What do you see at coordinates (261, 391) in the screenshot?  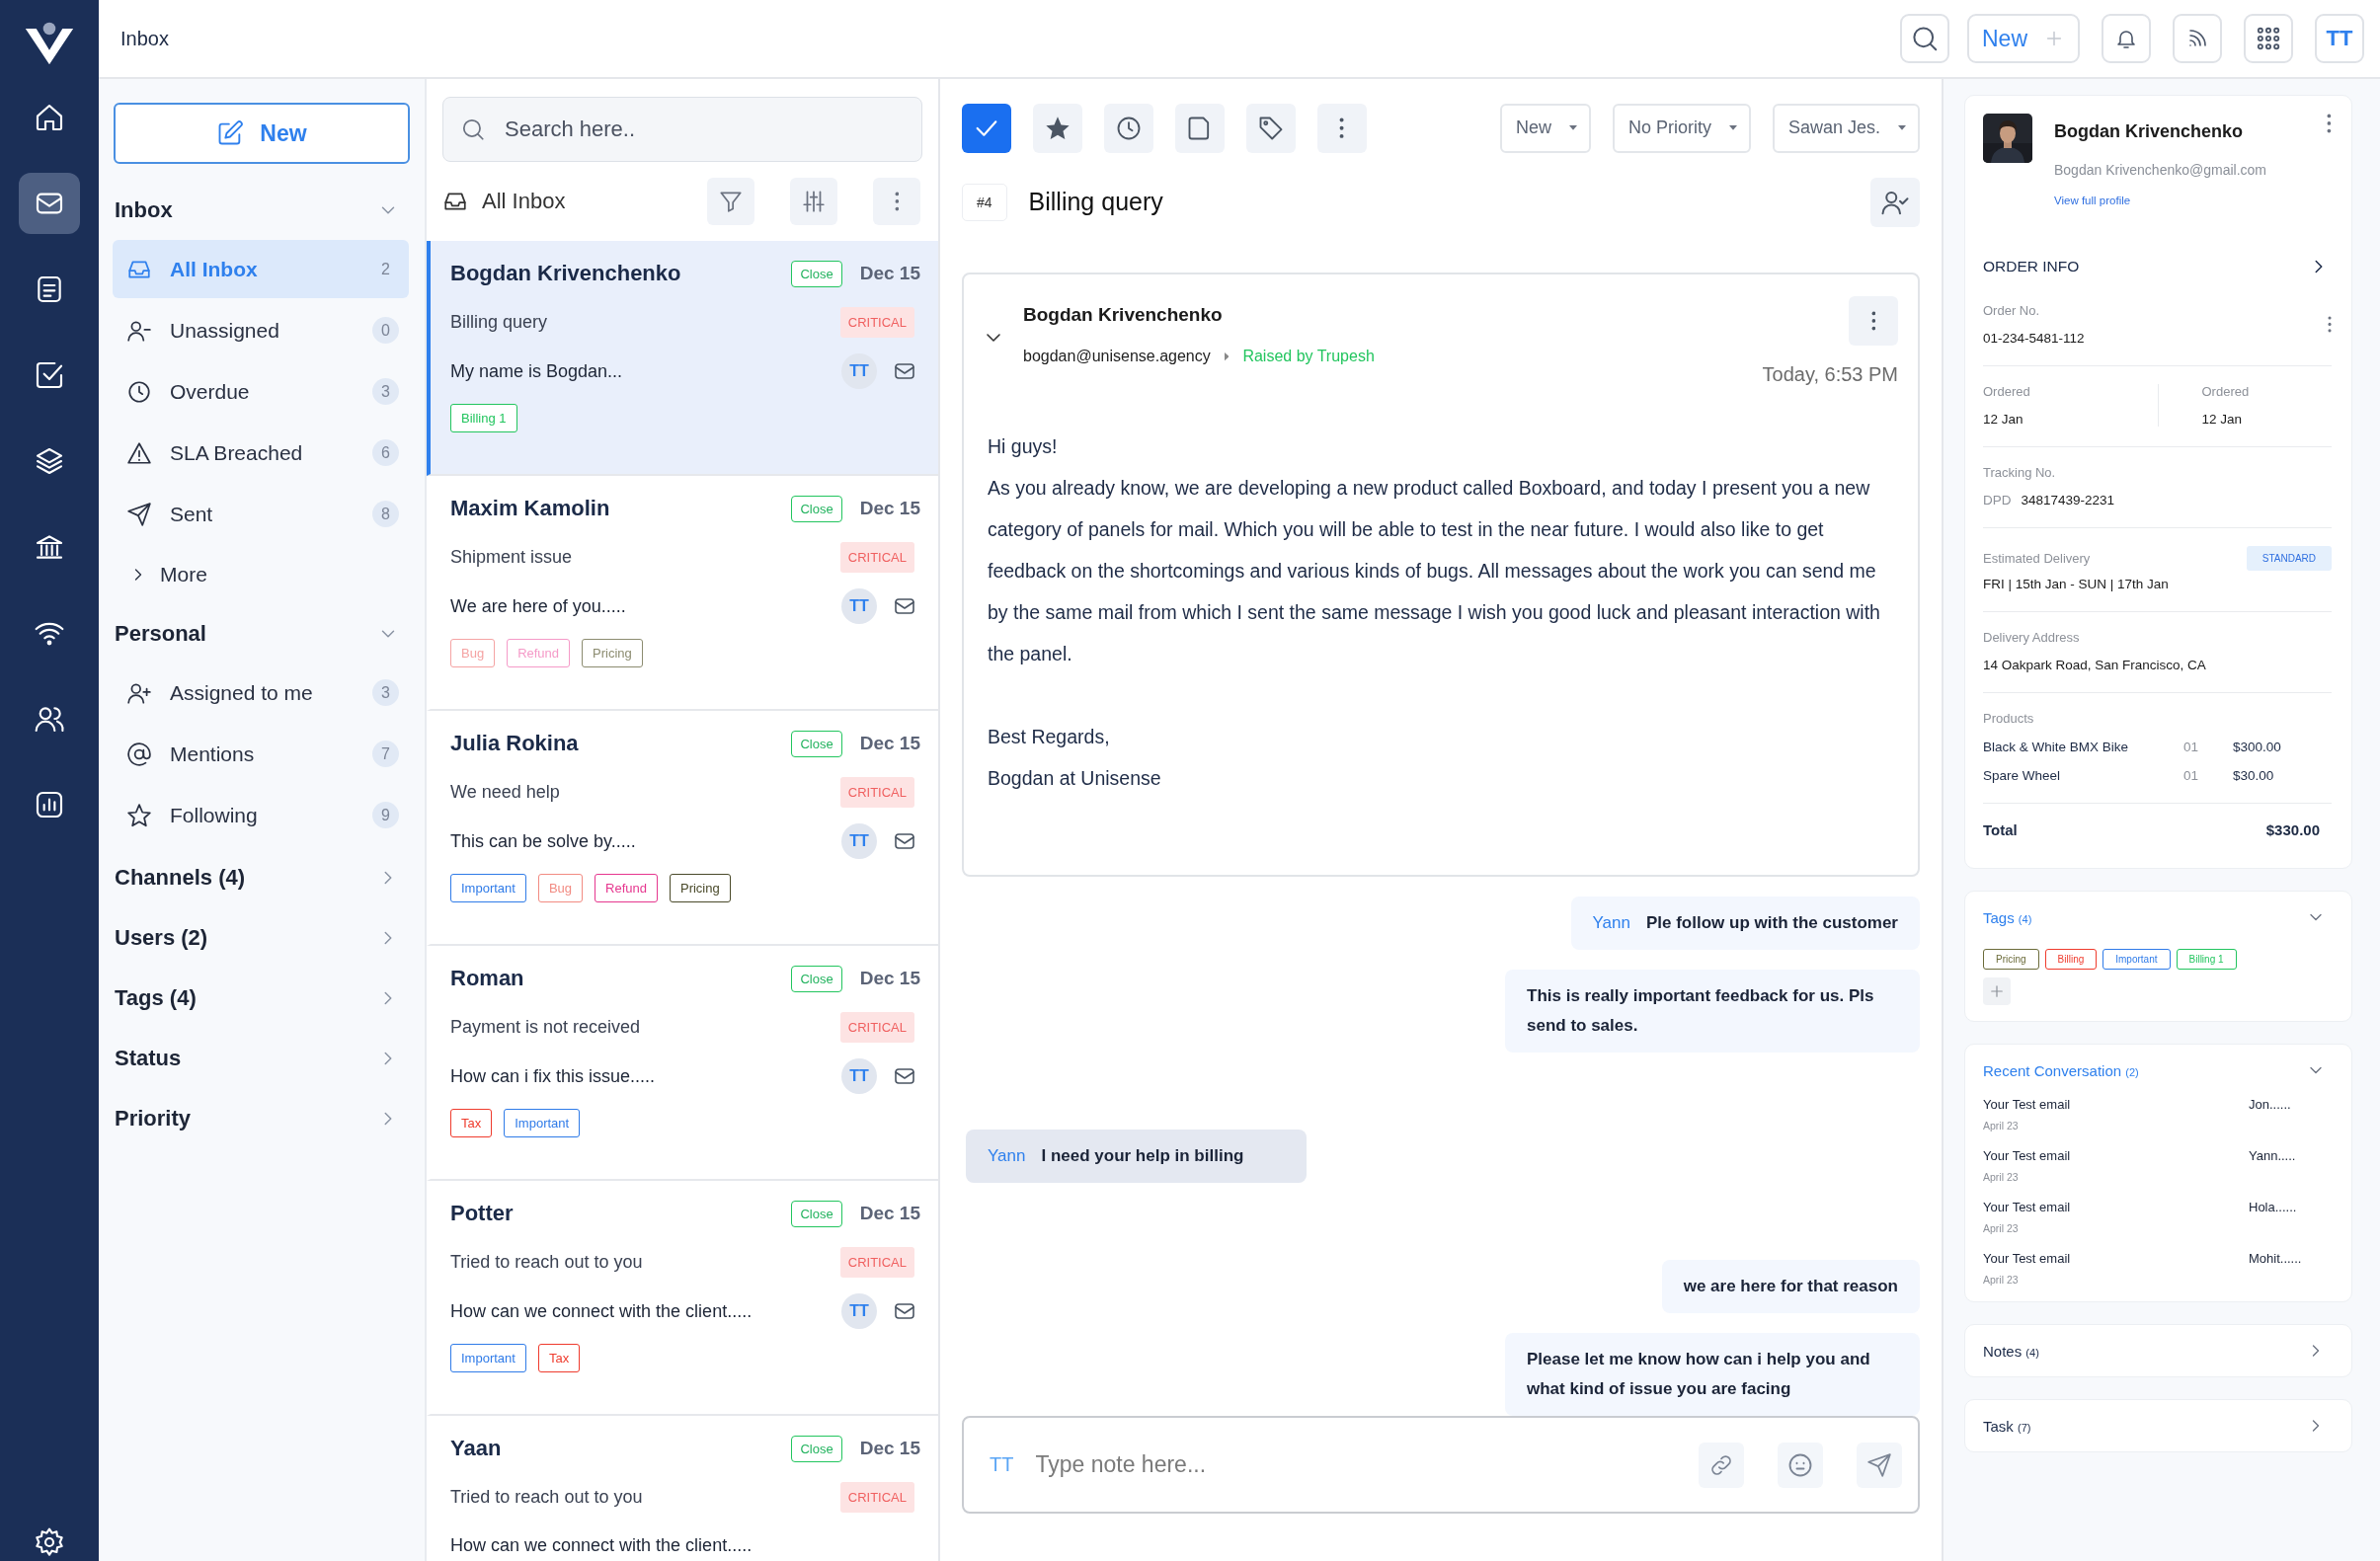 I see `sidebar-item: Overdue 3` at bounding box center [261, 391].